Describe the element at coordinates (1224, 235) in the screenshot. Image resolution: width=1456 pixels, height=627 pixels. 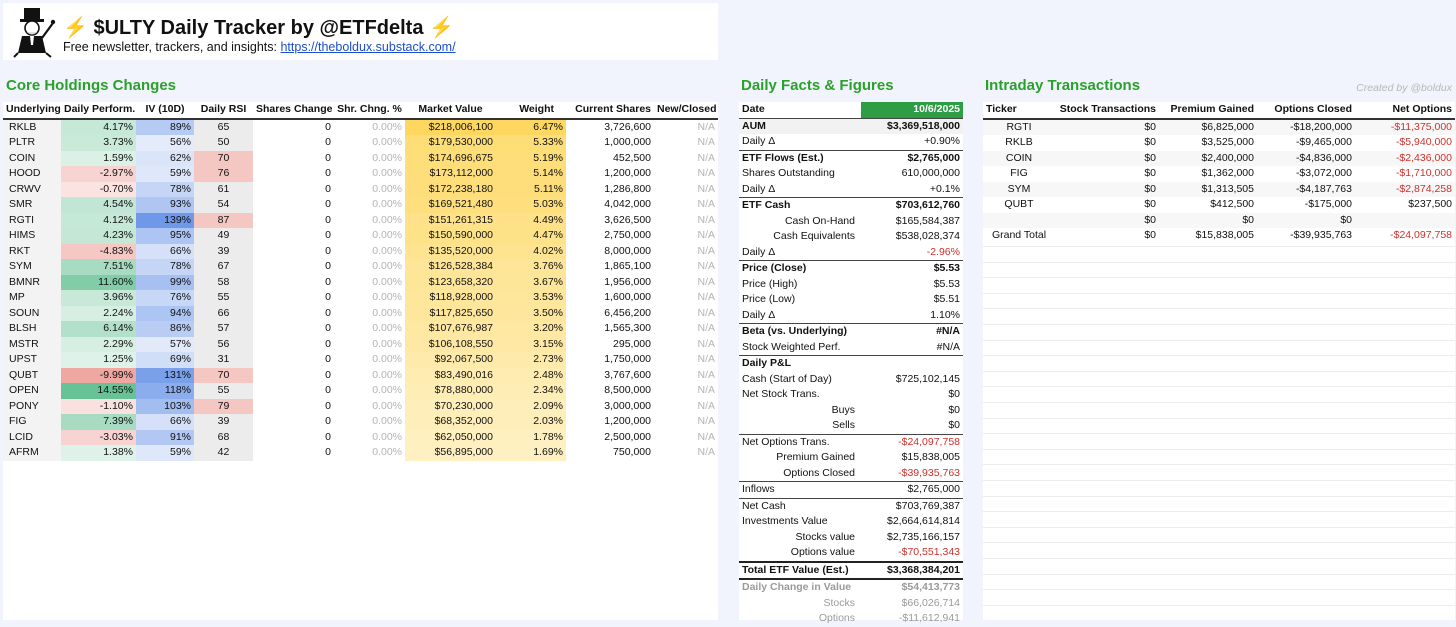
I see `premium-gained: $15,838,005` at that location.